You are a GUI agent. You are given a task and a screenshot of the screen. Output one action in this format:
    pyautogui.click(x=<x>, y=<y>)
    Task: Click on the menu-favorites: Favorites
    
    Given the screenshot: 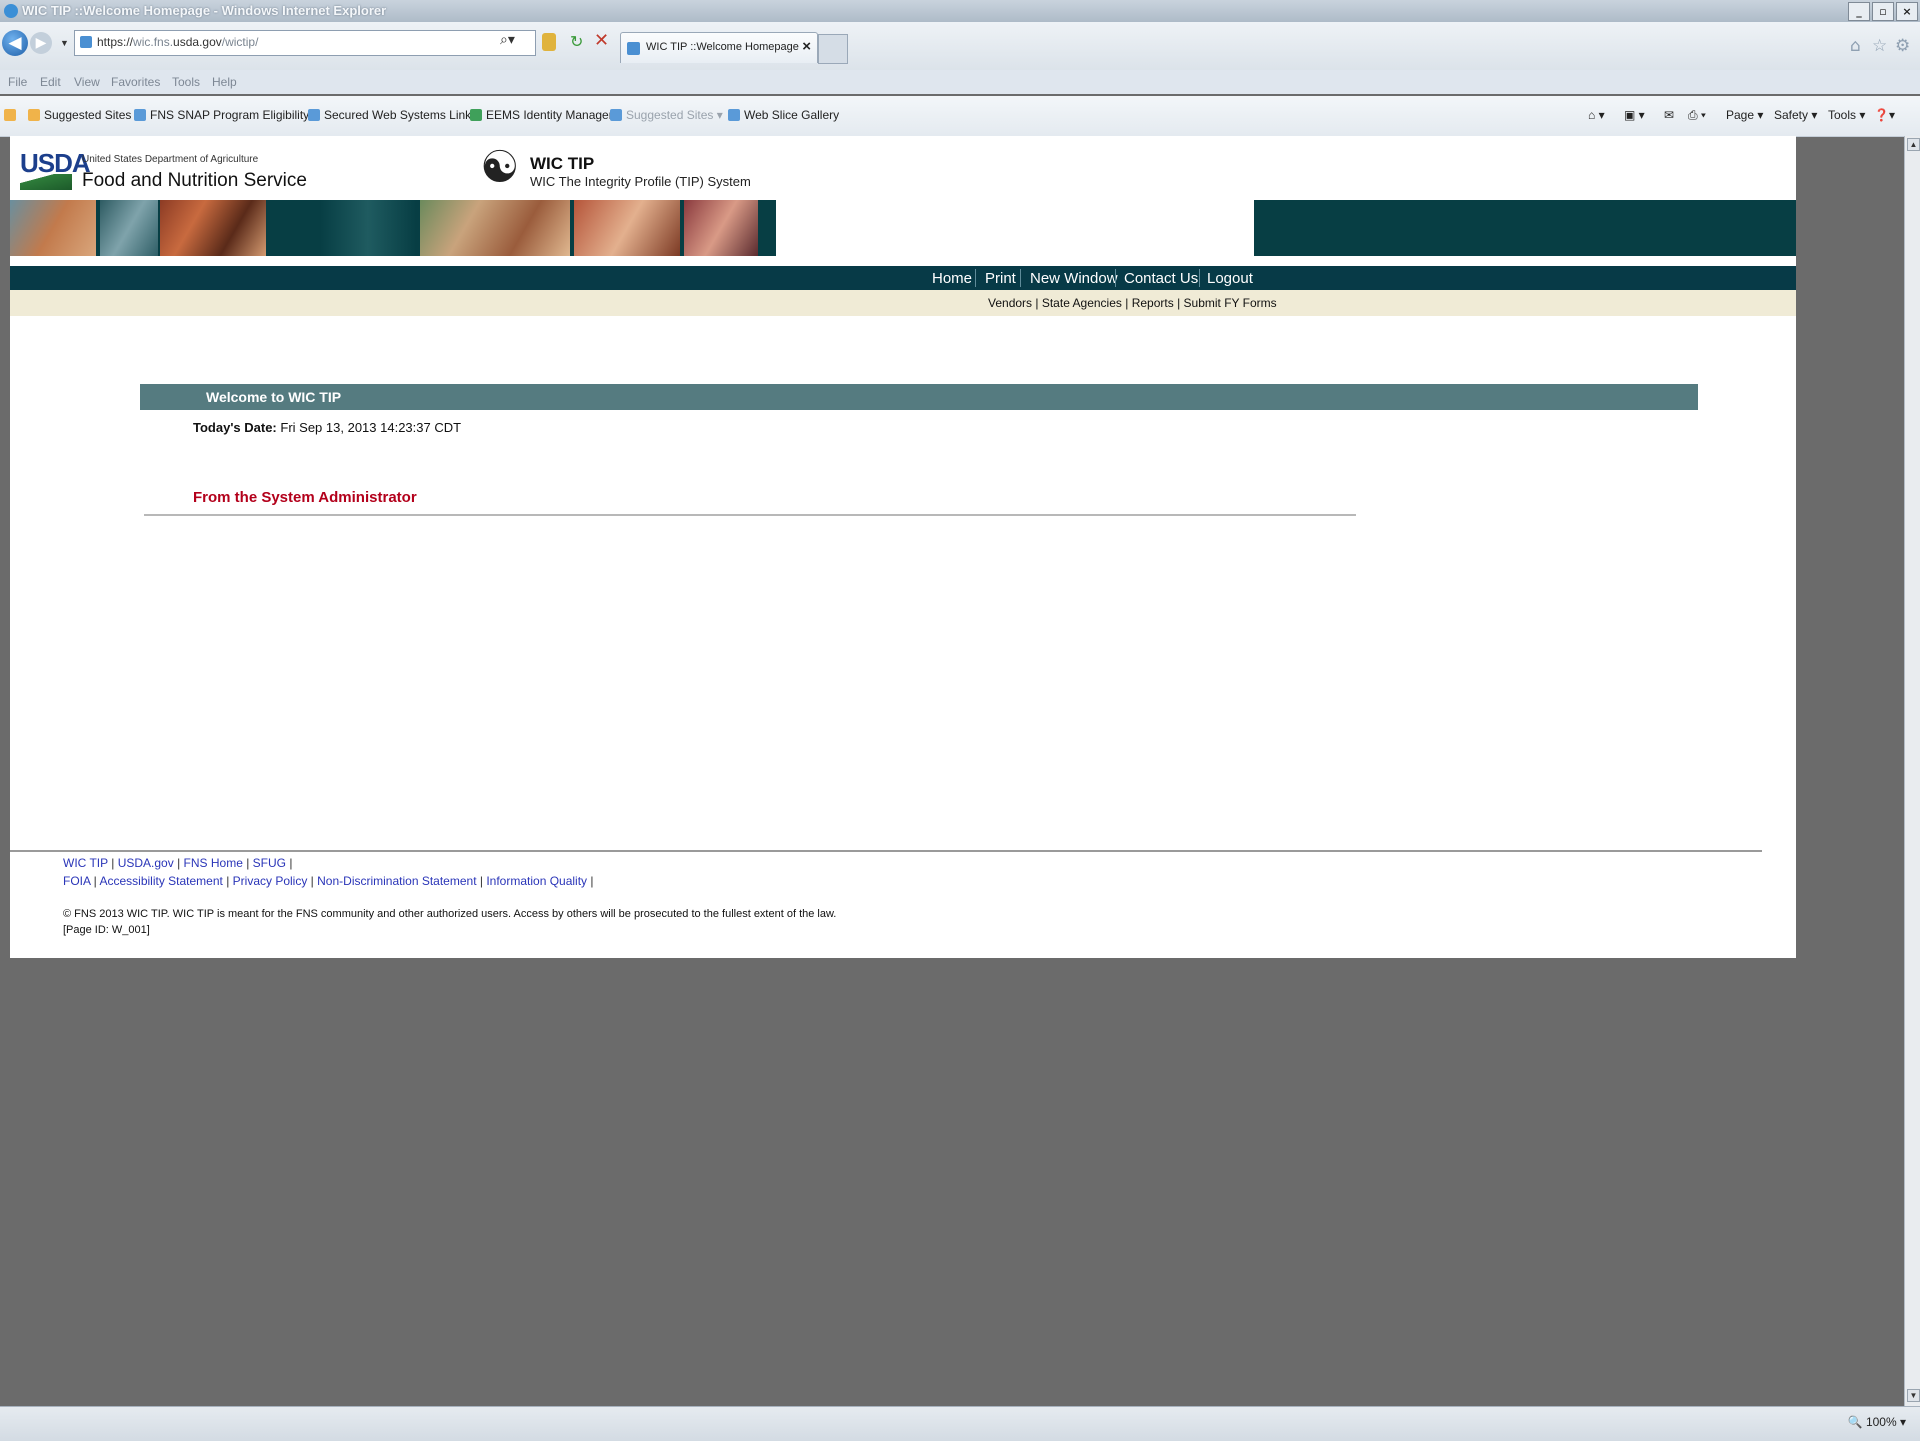 What is the action you would take?
    pyautogui.click(x=135, y=82)
    